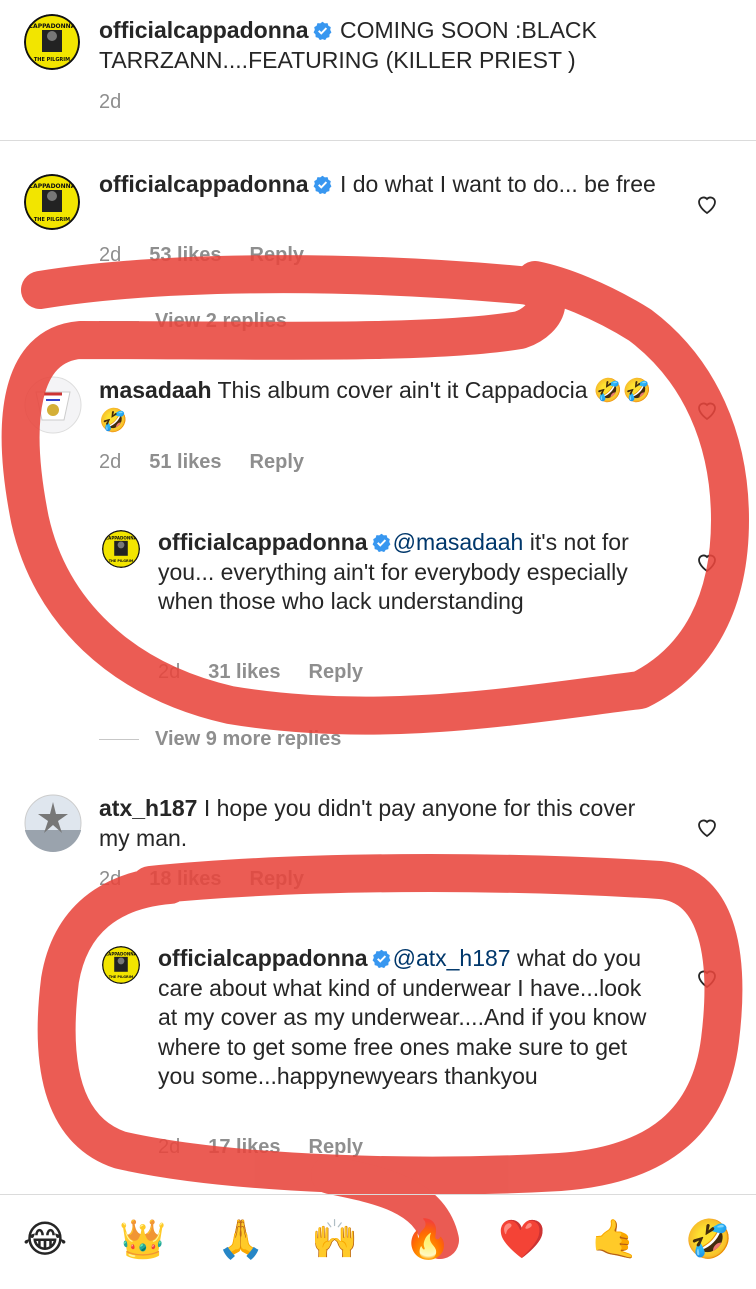 This screenshot has height=1289, width=756. I want to click on emoji-quick-bar: 😂 👑 🙏 🙌 🔥 ❤️ 🤙 🤣, so click(378, 1241).